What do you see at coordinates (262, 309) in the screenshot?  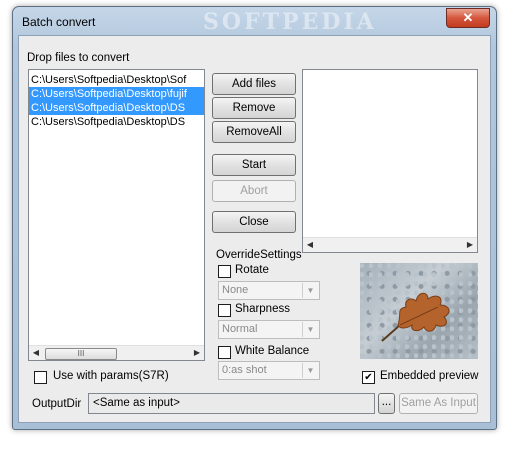 I see `sharpness-label: Sharpness` at bounding box center [262, 309].